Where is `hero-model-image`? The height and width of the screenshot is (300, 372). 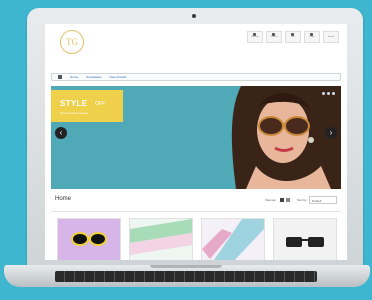
hero-model-image is located at coordinates (286, 137).